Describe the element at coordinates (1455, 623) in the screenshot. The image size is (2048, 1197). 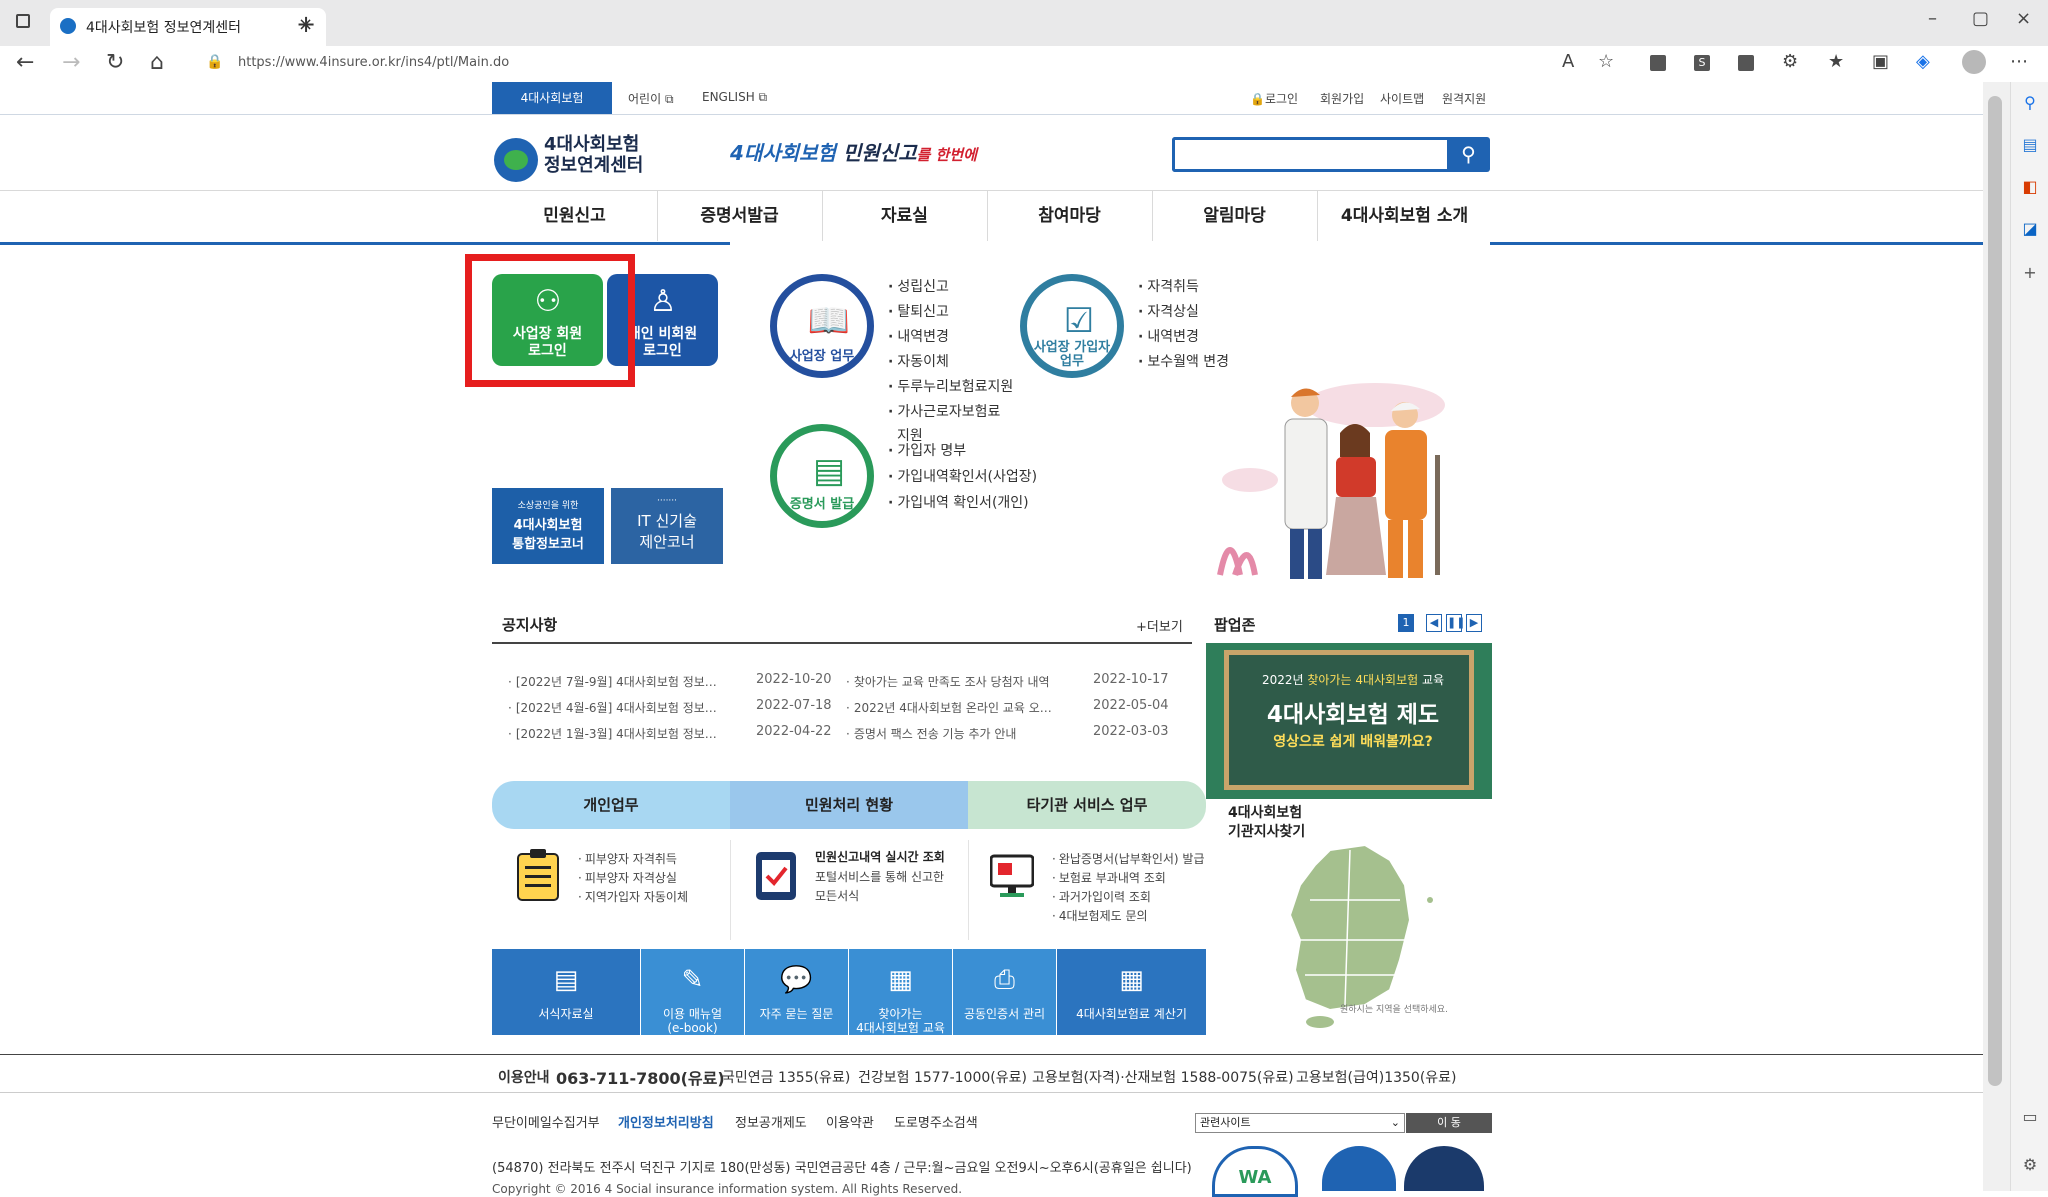
I see `popup-pause-icon: ❚❚` at that location.